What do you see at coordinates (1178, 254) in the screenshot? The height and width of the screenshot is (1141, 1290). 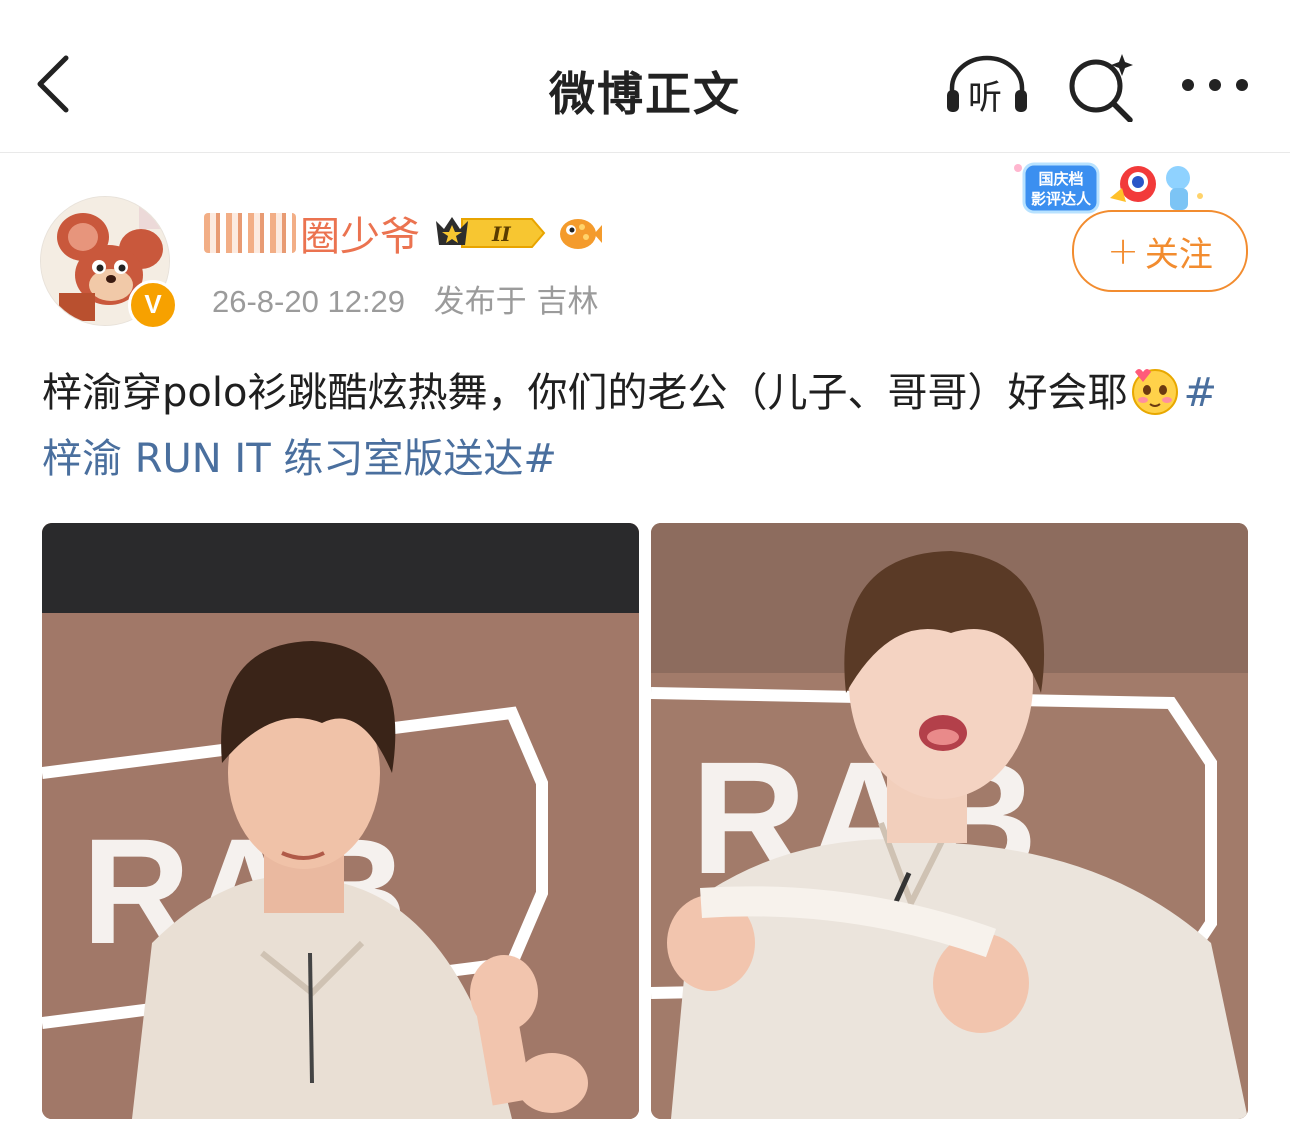 I see `follow-label: 关注` at bounding box center [1178, 254].